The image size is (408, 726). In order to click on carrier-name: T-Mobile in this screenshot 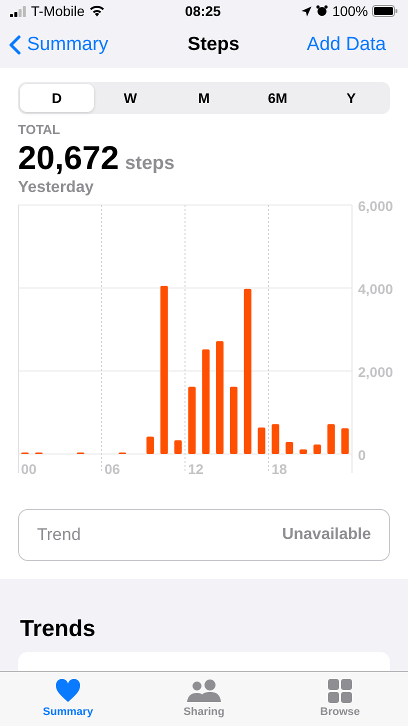, I will do `click(58, 11)`.